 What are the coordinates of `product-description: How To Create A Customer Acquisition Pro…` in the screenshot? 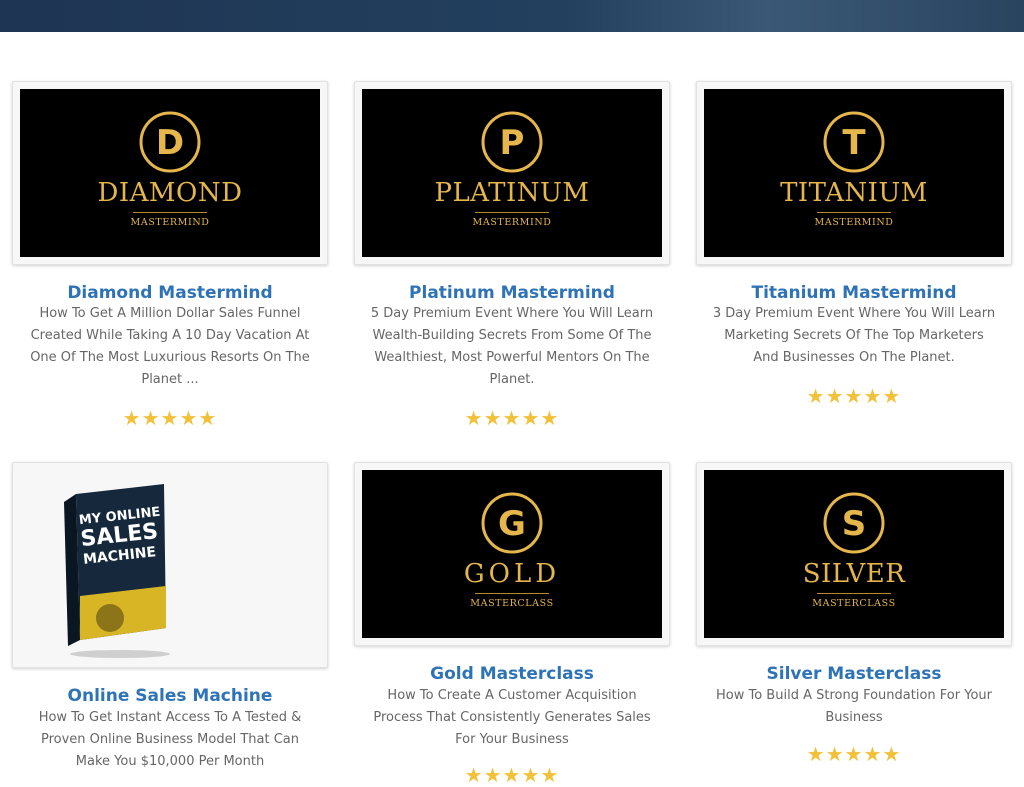 It's located at (512, 717).